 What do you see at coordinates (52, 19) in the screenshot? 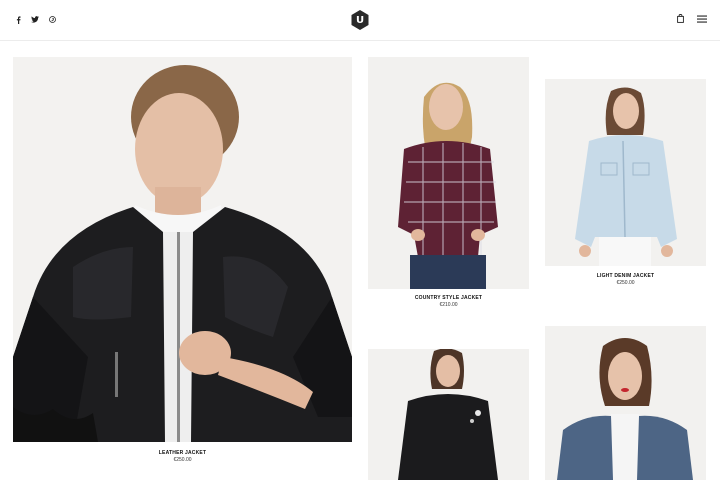
I see `pinterest-icon` at bounding box center [52, 19].